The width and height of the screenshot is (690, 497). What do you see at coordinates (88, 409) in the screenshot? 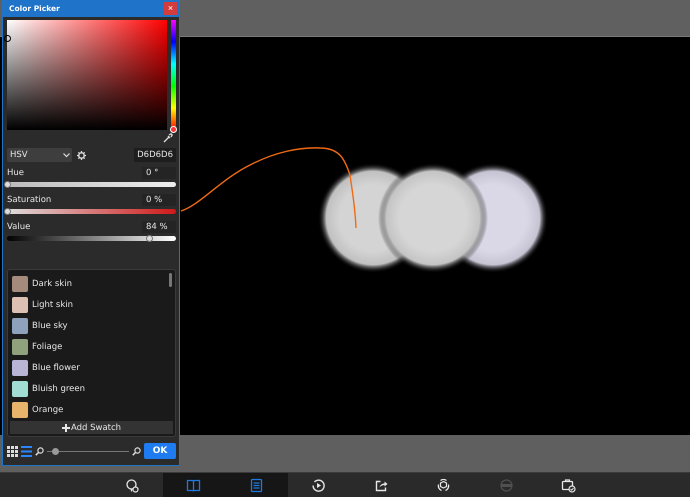
I see `swatch-item: Orange` at bounding box center [88, 409].